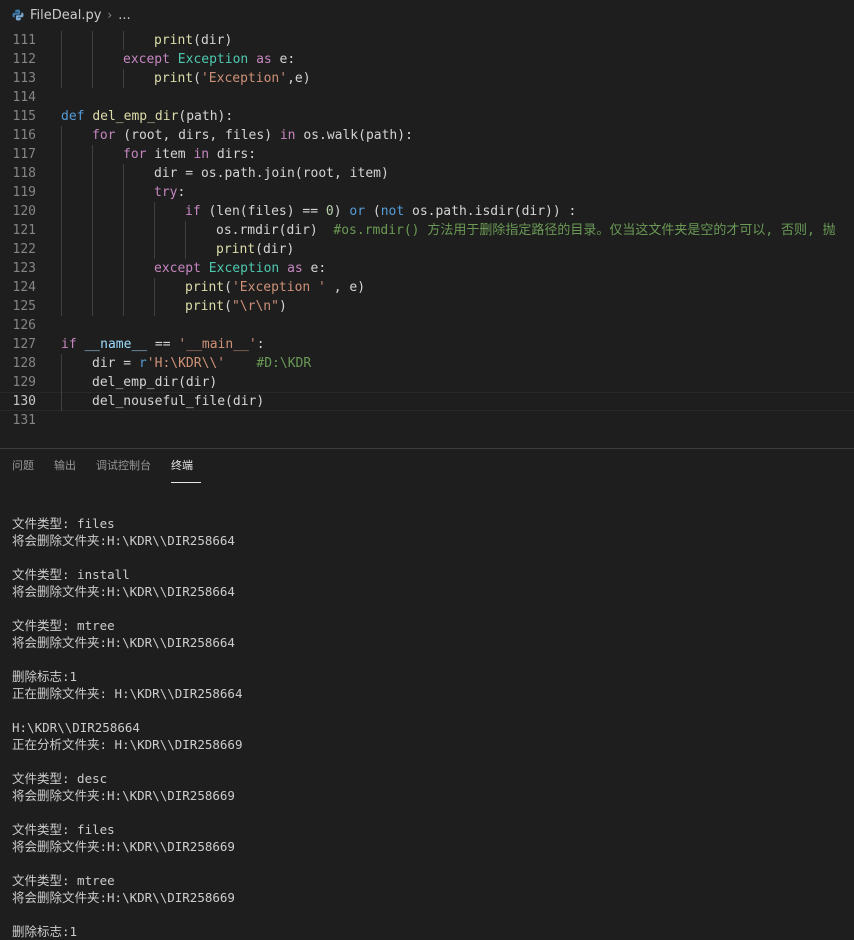 This screenshot has width=854, height=940. Describe the element at coordinates (154, 382) in the screenshot. I see `code-text: del_emp_dir(dir)` at that location.